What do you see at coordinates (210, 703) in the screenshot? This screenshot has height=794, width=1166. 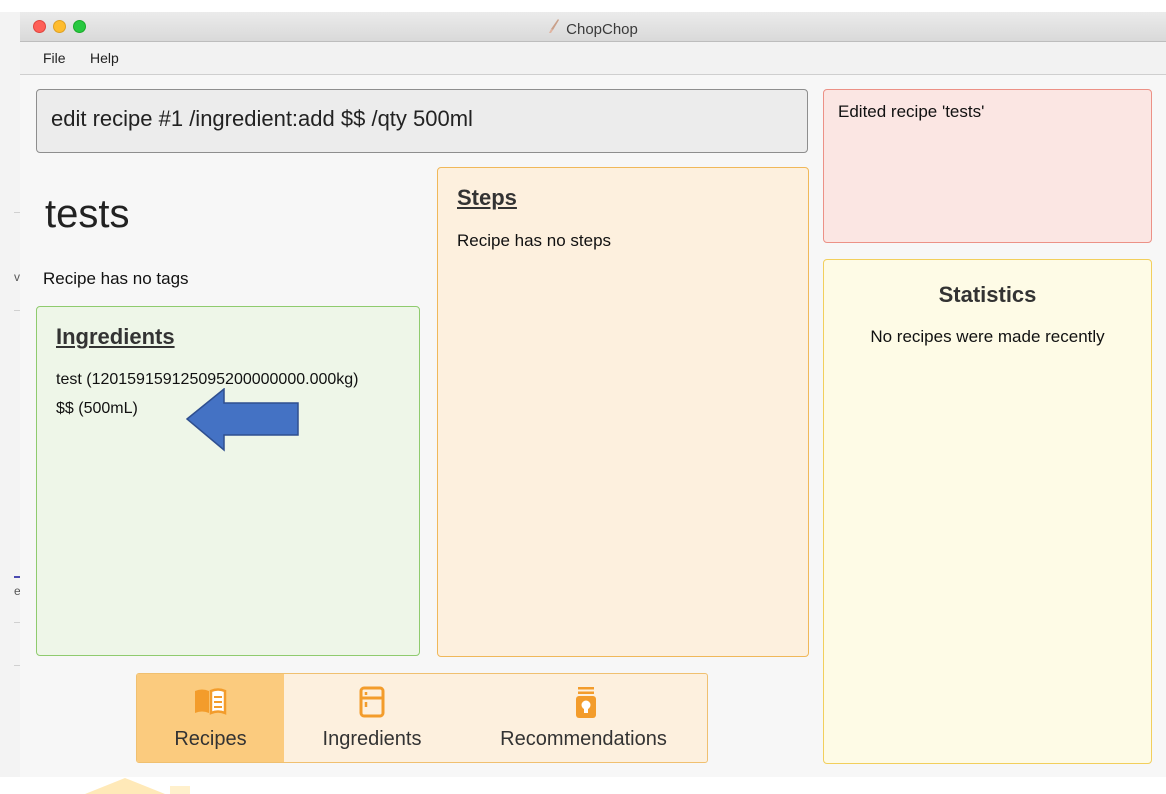 I see `book-icon` at bounding box center [210, 703].